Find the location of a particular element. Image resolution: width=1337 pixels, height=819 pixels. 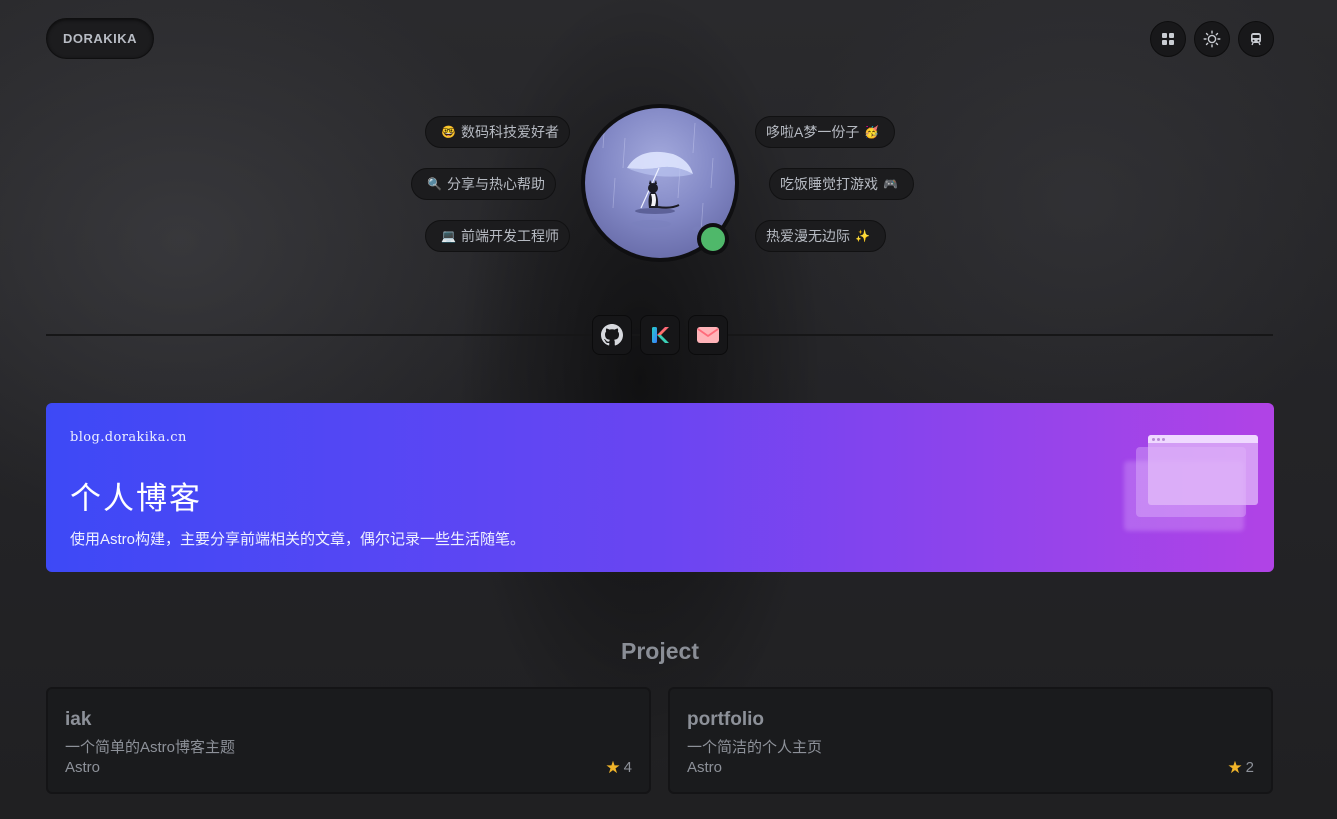

star-count: 2 is located at coordinates (1249, 767).